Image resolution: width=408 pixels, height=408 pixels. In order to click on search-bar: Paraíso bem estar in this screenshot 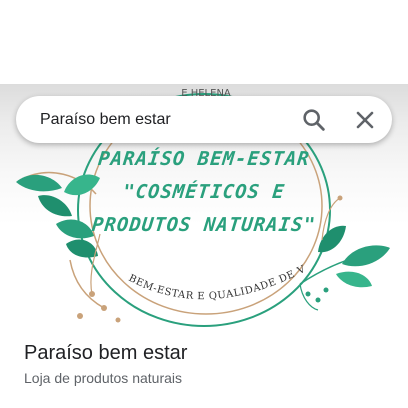, I will do `click(204, 119)`.